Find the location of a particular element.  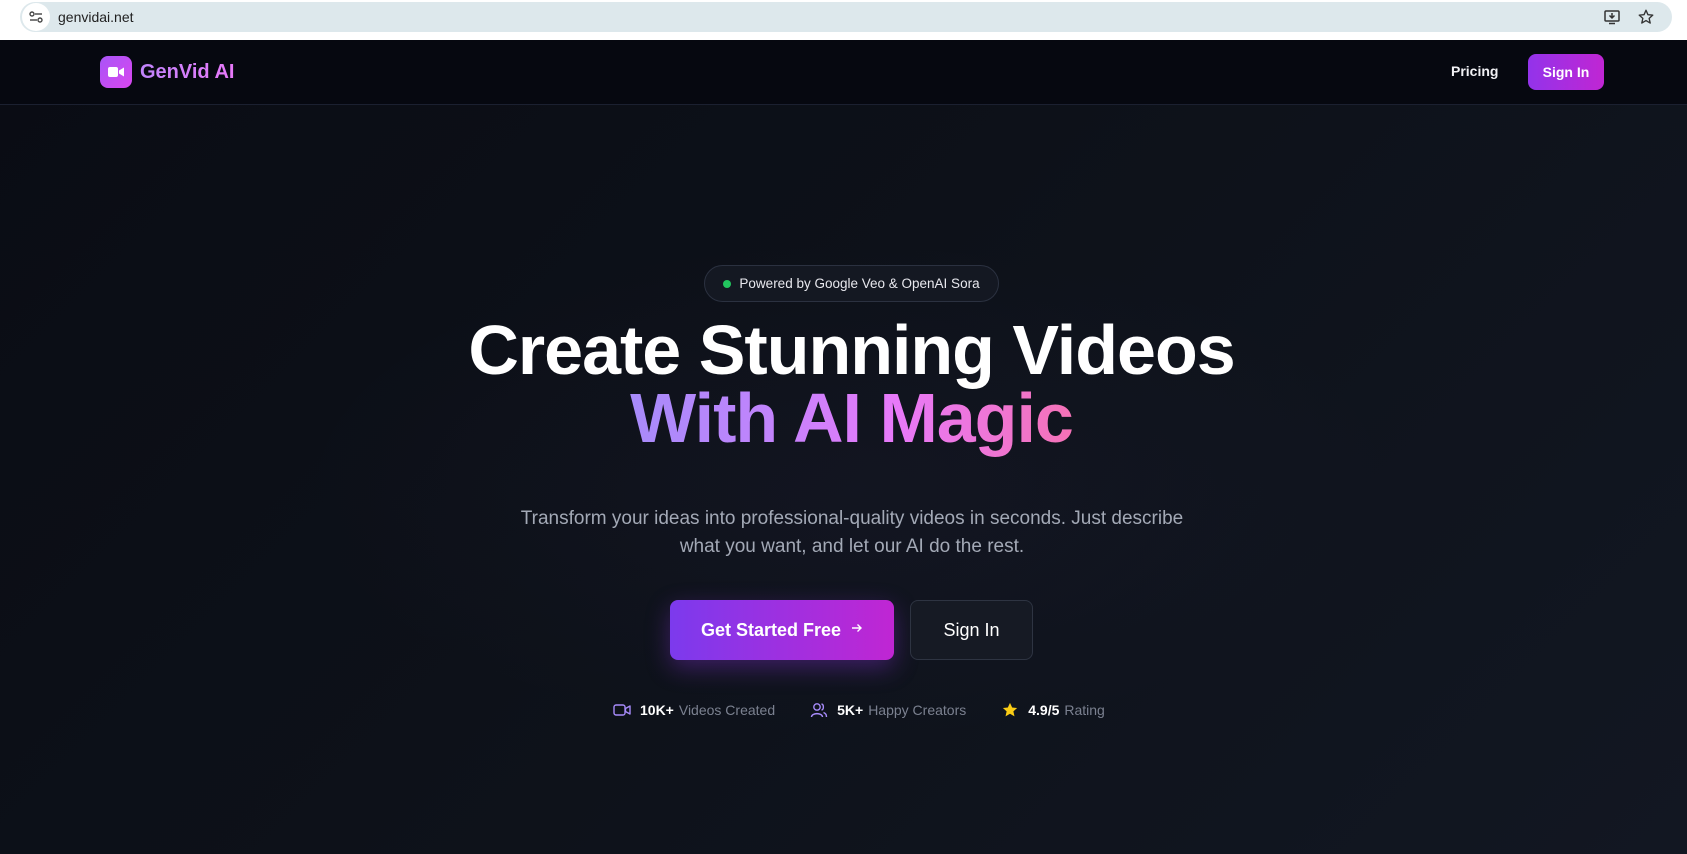

stat-label: Happy Creators is located at coordinates (917, 710).